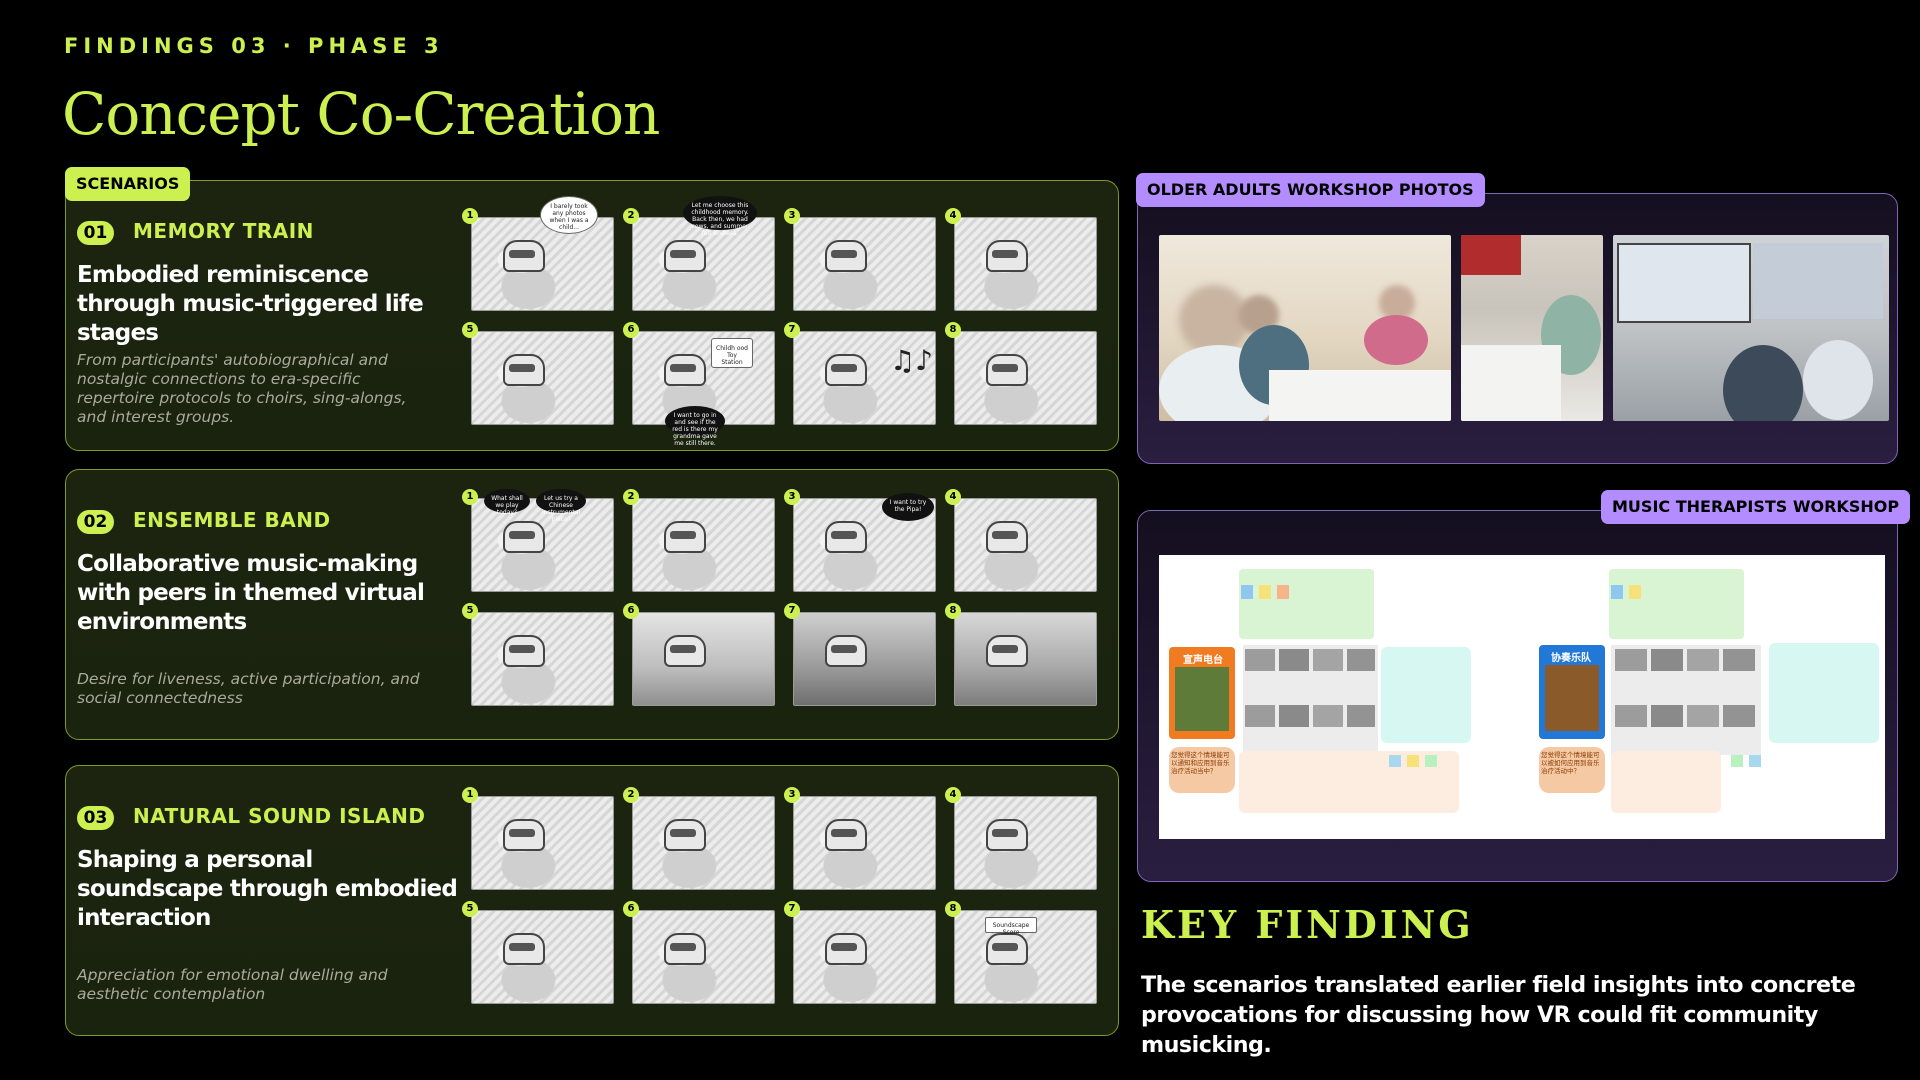 The height and width of the screenshot is (1080, 1920). I want to click on board-card-title: 协奏乐队, so click(1571, 658).